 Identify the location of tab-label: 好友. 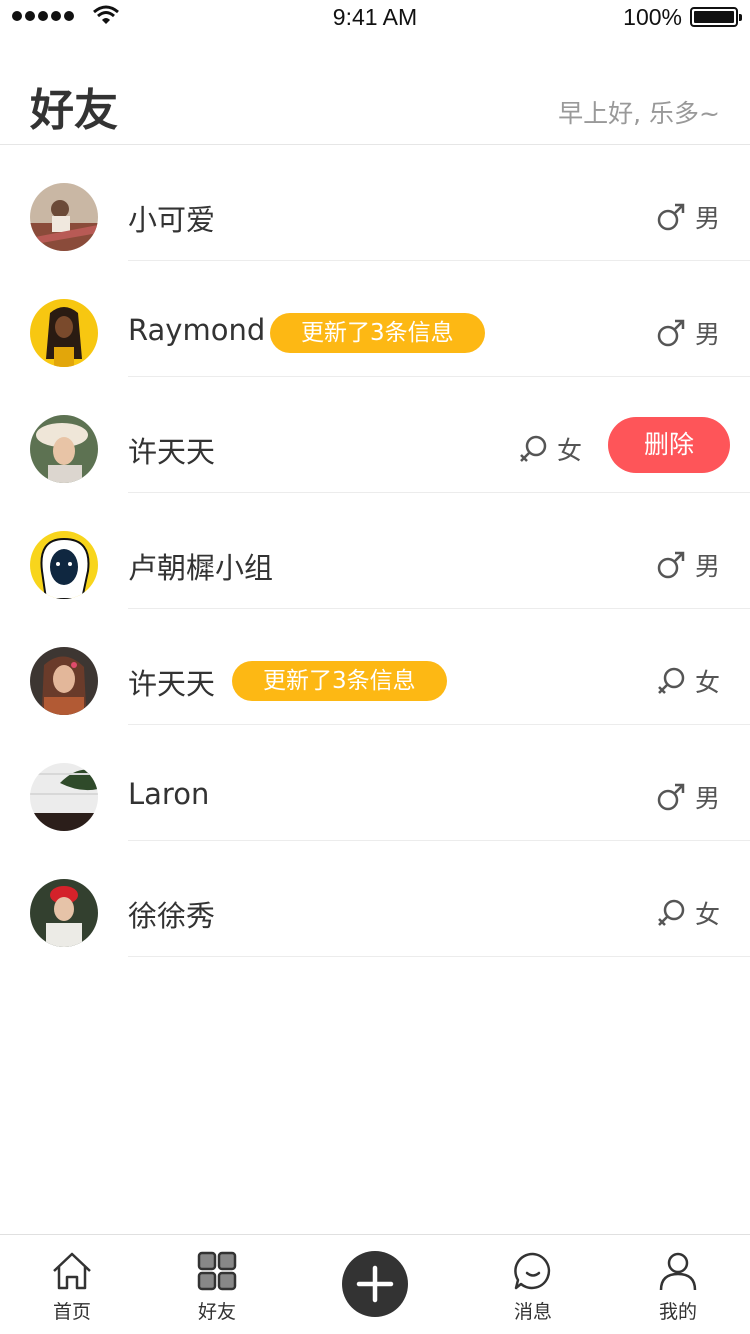
(216, 1312).